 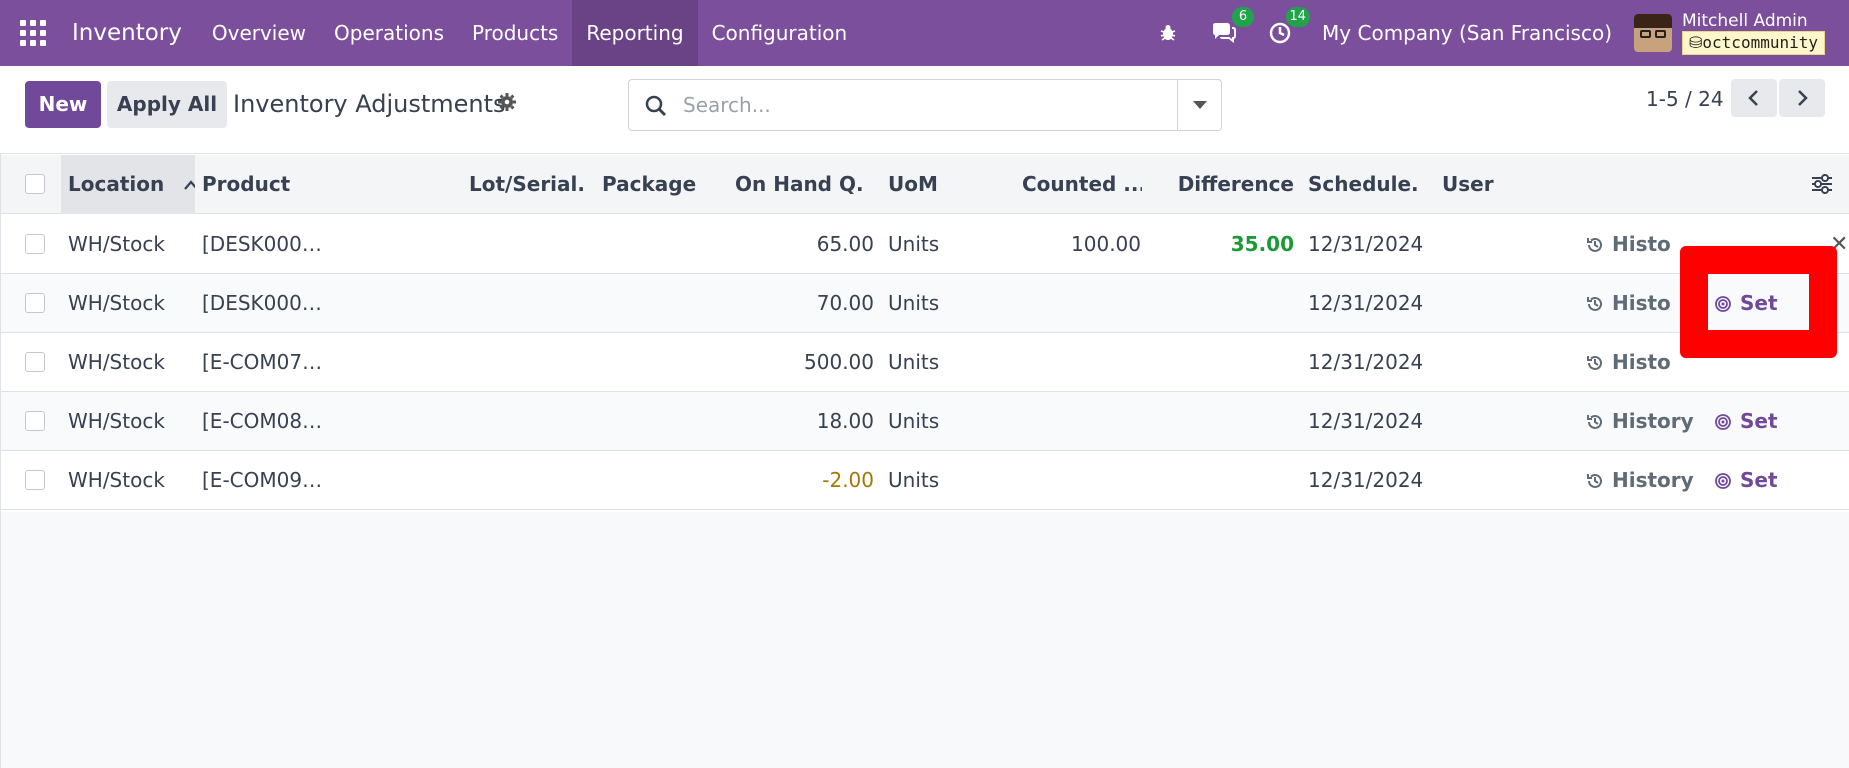 I want to click on menu-products: Products, so click(x=515, y=33).